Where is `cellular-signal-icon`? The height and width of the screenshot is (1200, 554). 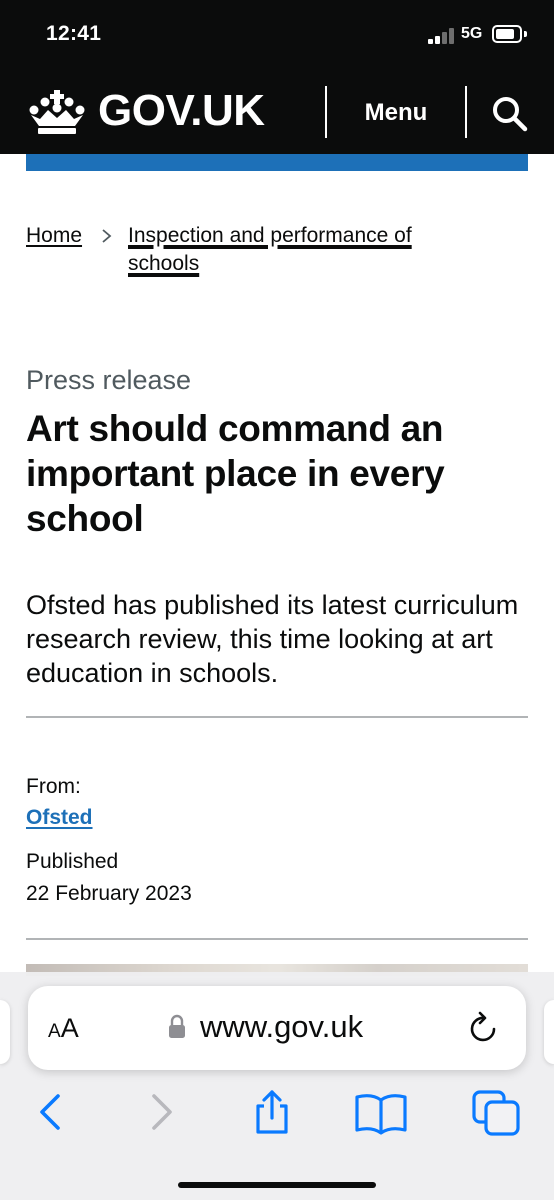 cellular-signal-icon is located at coordinates (441, 36).